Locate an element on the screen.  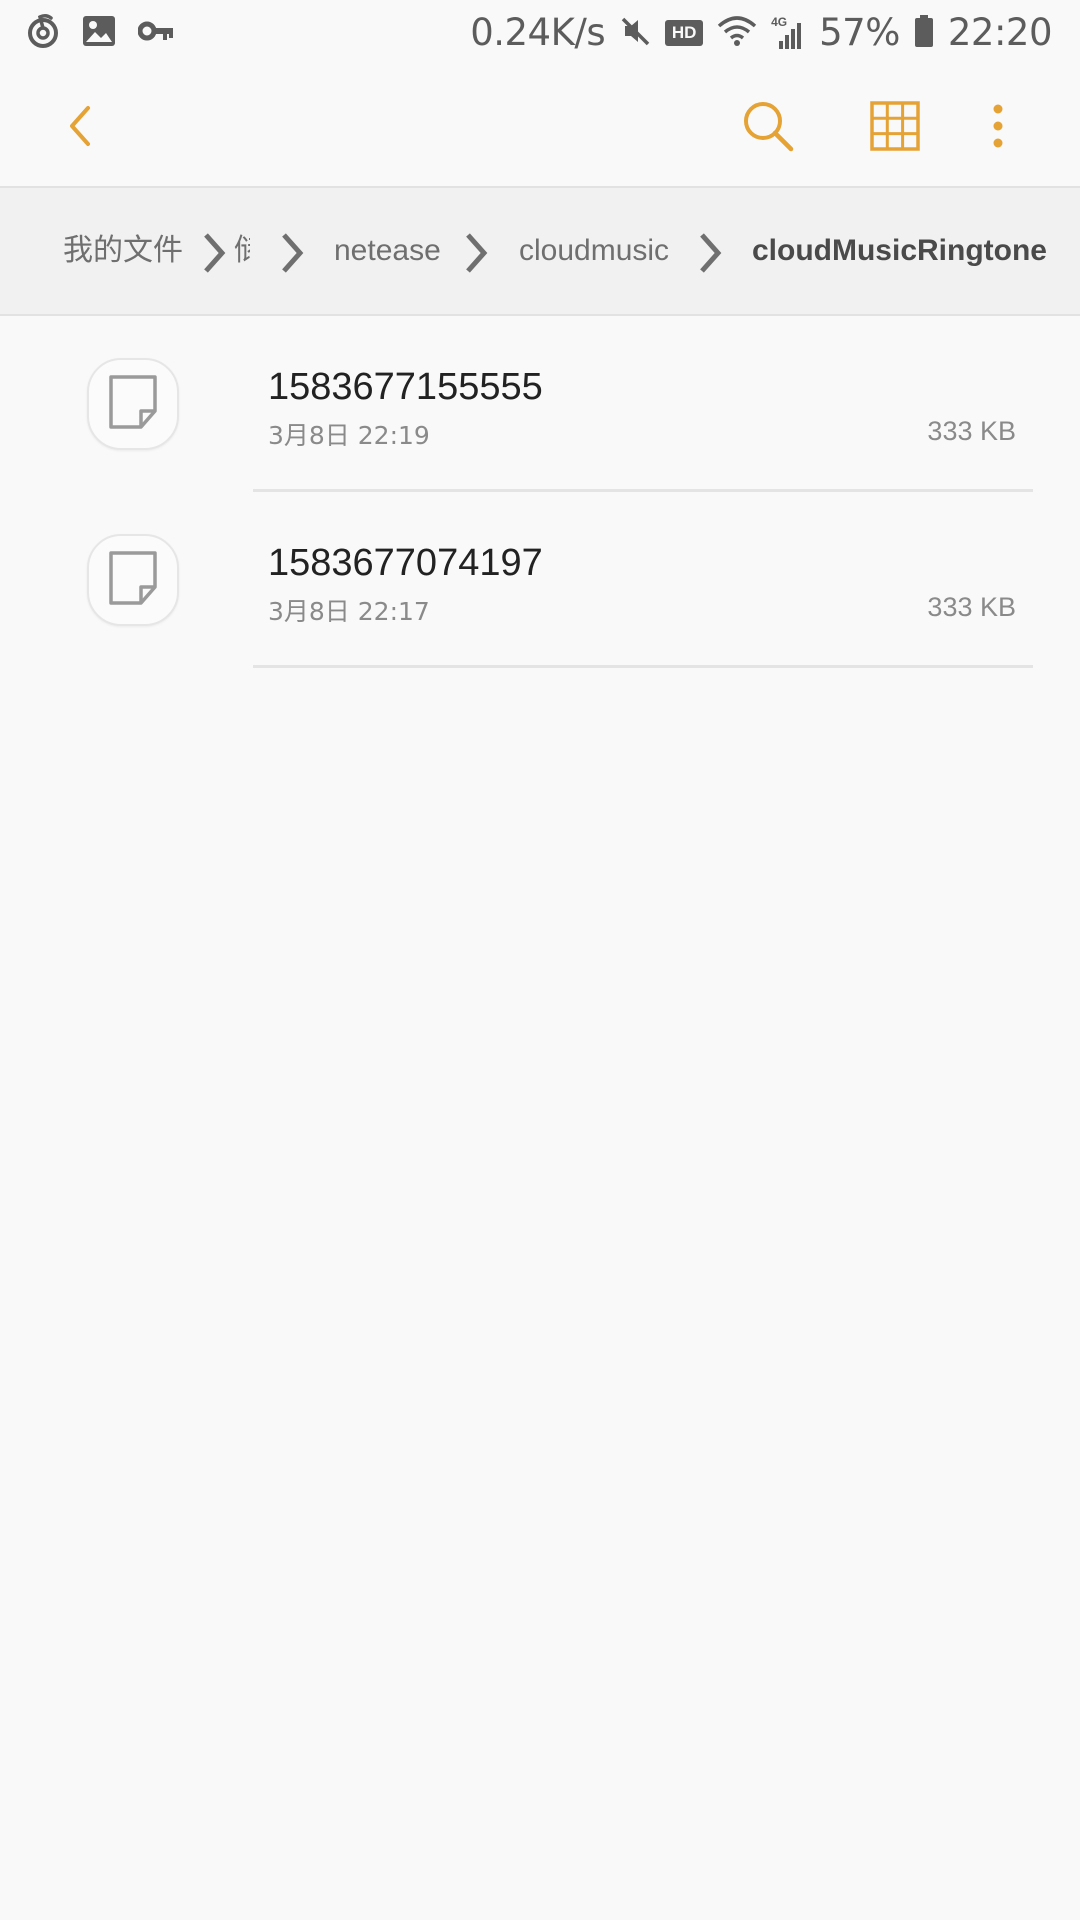
breadcrumb-item-cloudmusic: cloudmusic is located at coordinates (594, 251).